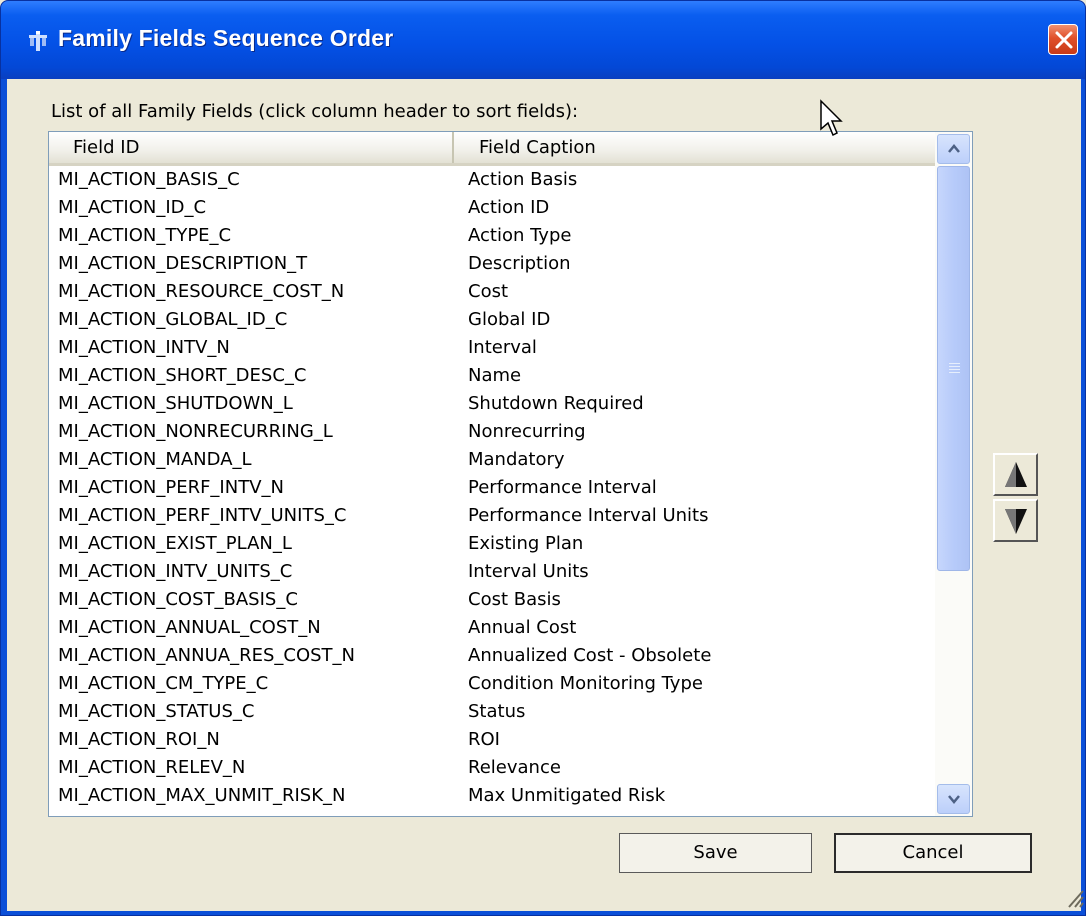 This screenshot has height=916, width=1086. Describe the element at coordinates (201, 291) in the screenshot. I see `field-id-cell: MI_ACTION_RESOURCE_COST_N` at that location.